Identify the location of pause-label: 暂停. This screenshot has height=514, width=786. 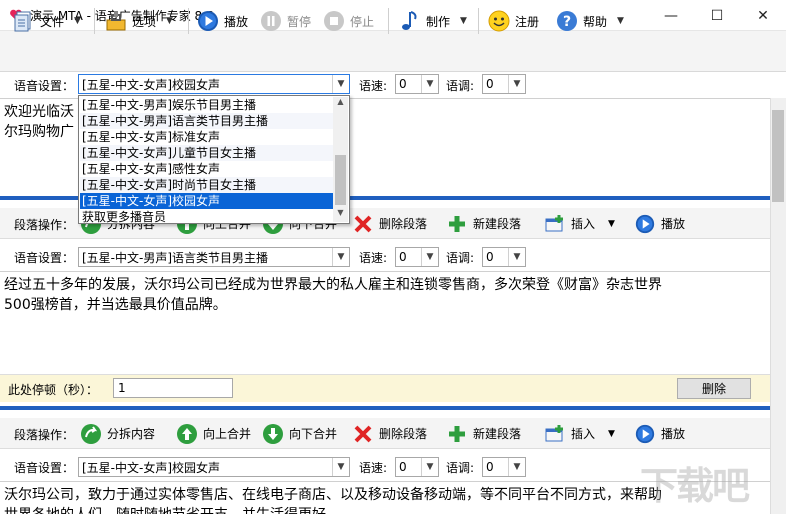
(299, 21).